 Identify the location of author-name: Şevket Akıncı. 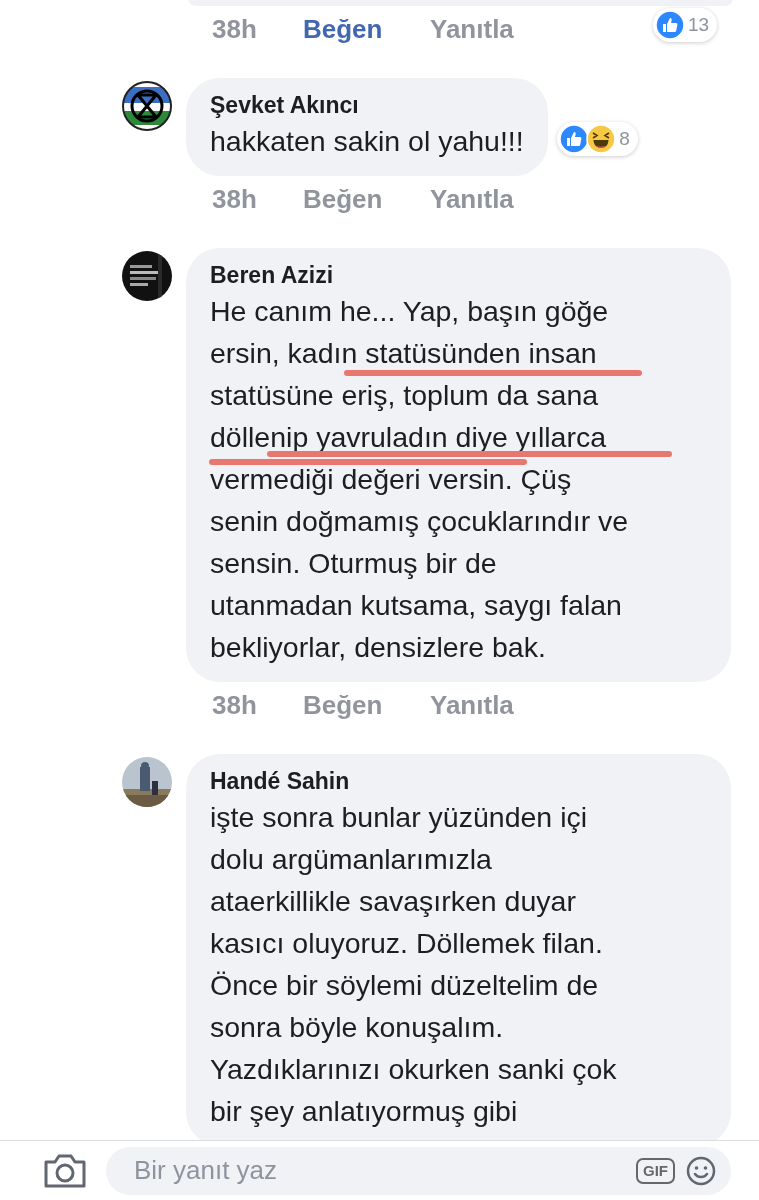
(367, 105).